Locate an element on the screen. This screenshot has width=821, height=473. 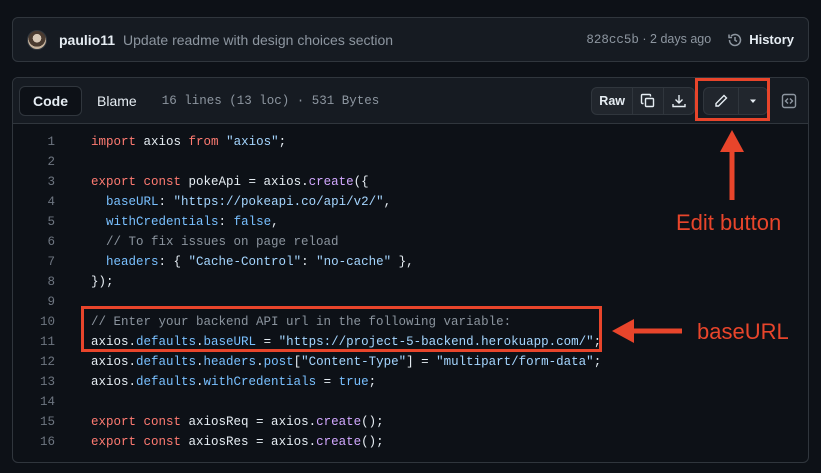
baseurl-arrow-icon is located at coordinates (647, 331).